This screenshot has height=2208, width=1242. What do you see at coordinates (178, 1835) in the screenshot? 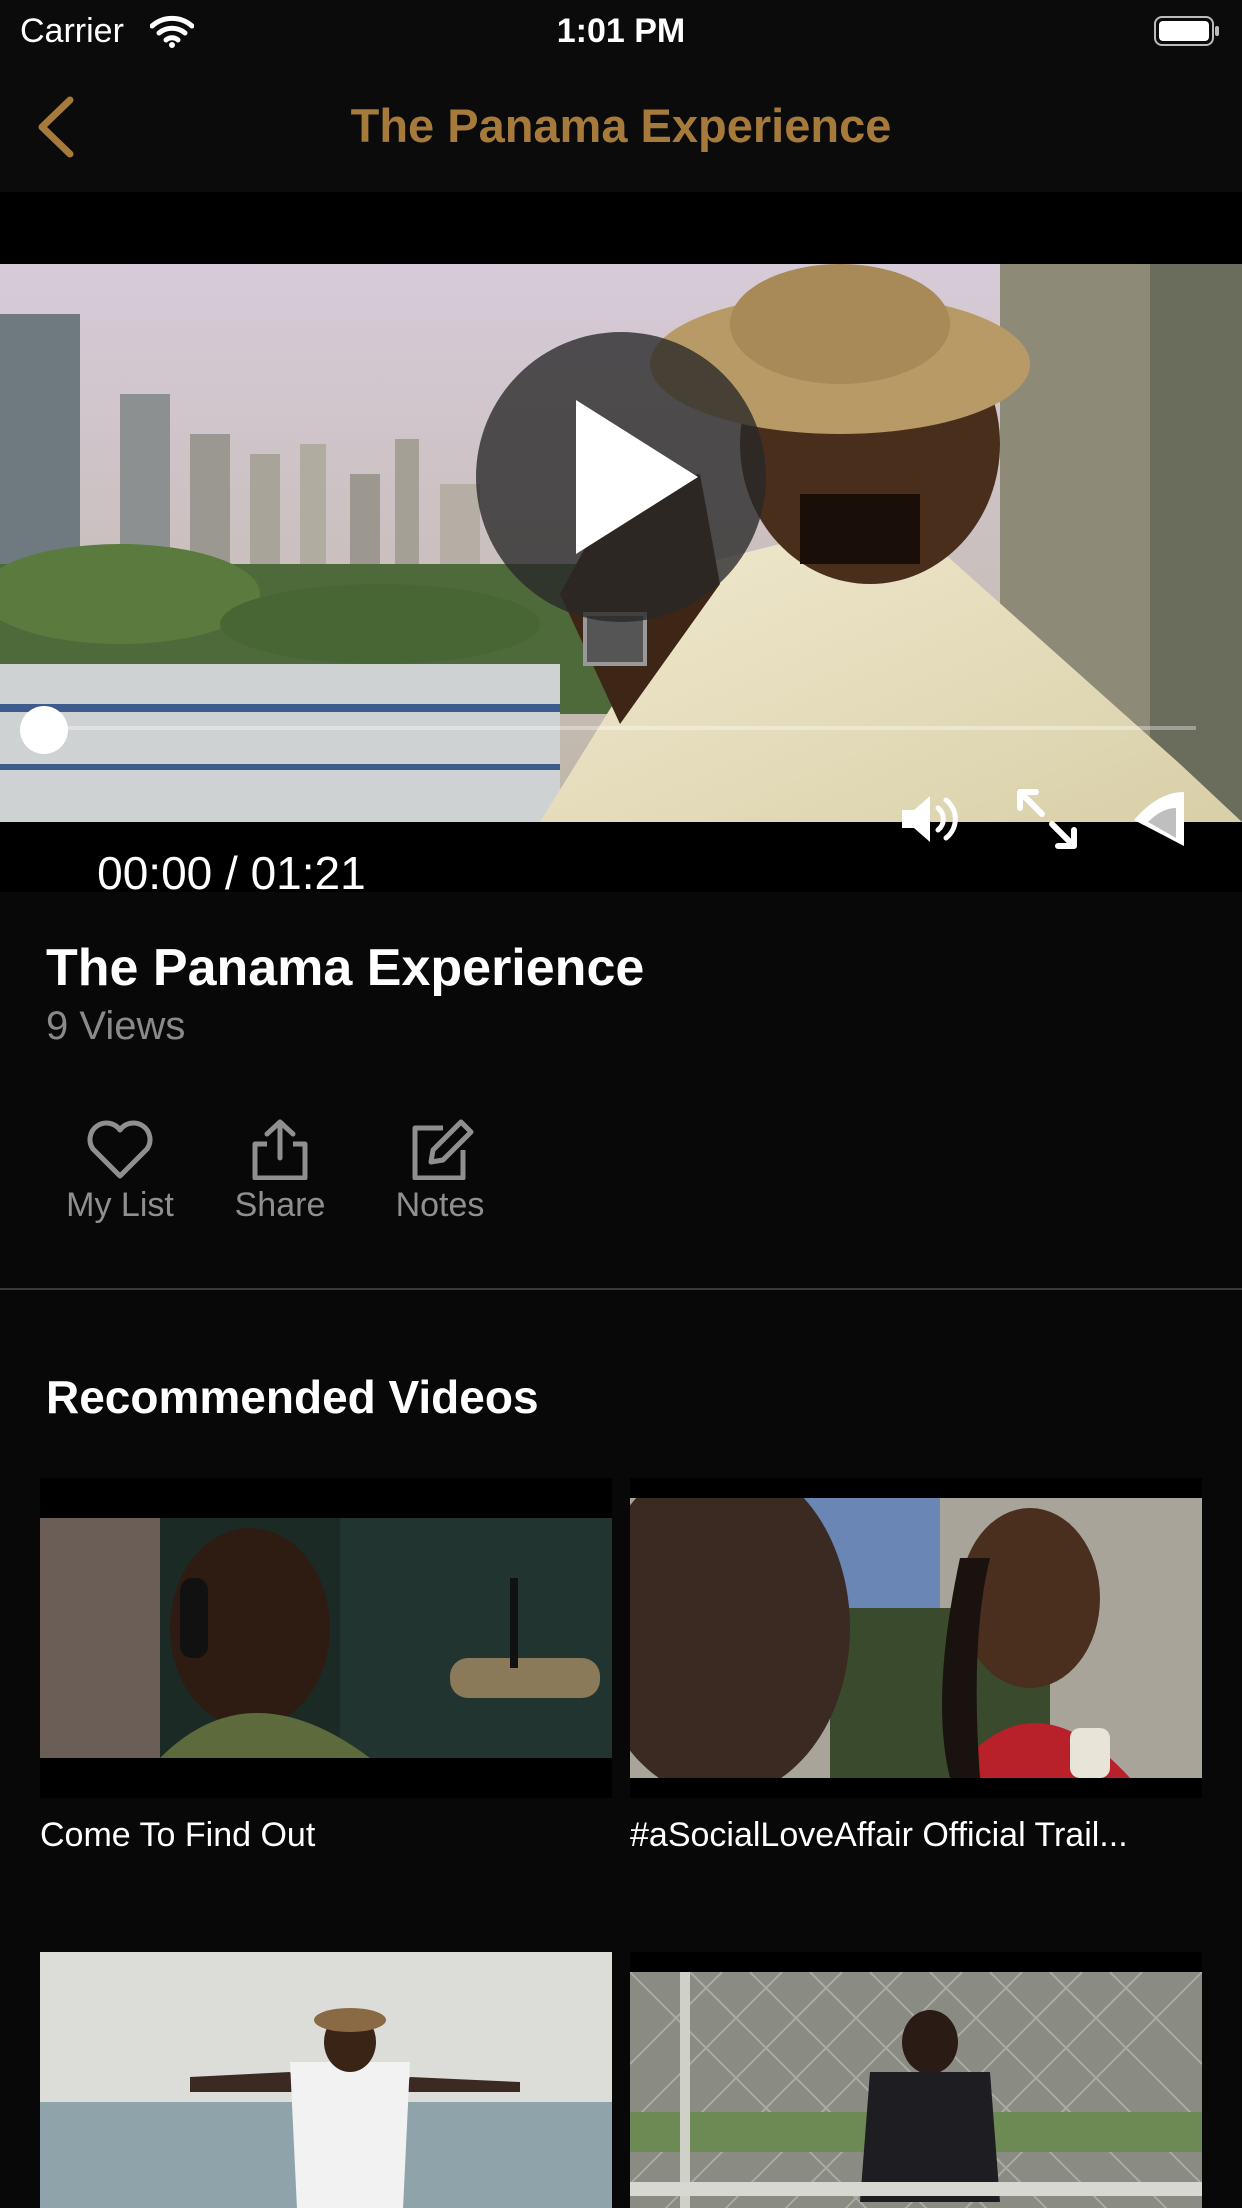
I see `video-card-title: Come To Find Out` at bounding box center [178, 1835].